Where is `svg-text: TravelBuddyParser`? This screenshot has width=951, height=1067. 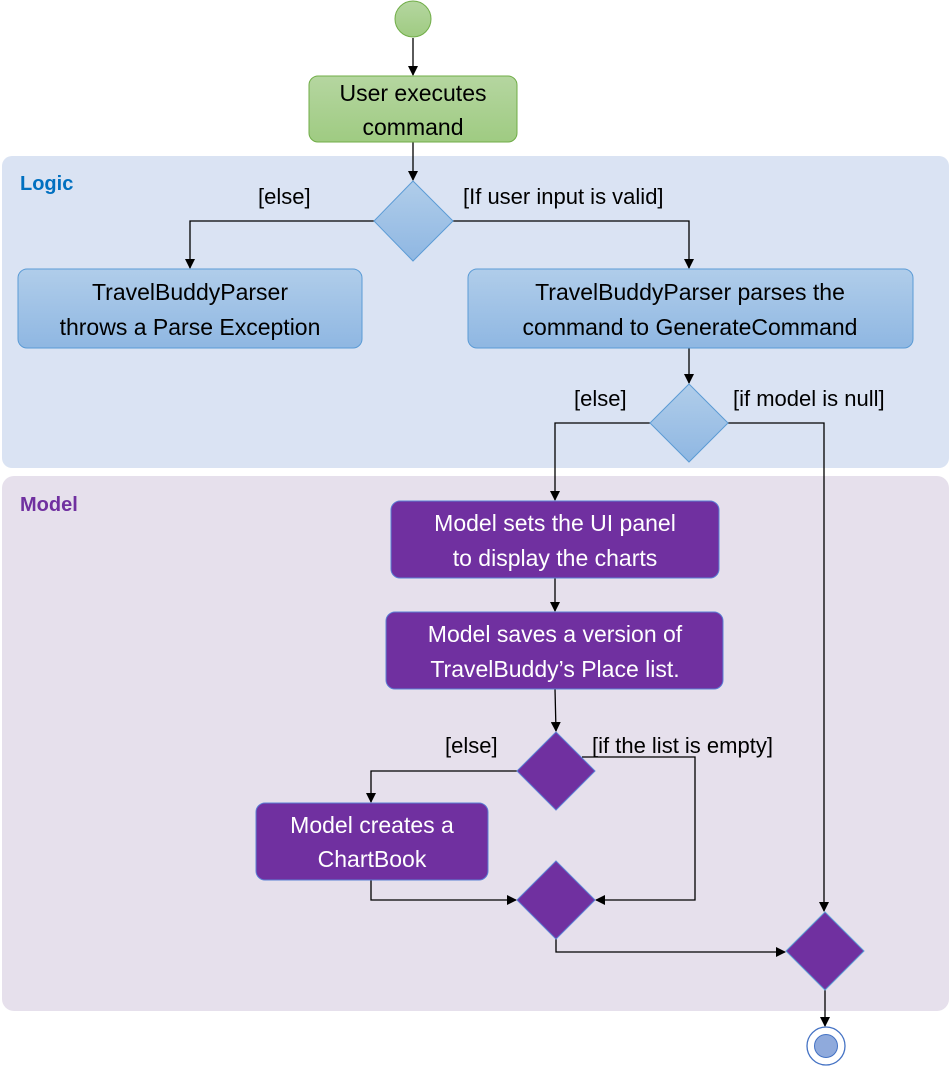
svg-text: TravelBuddyParser is located at coordinates (190, 292).